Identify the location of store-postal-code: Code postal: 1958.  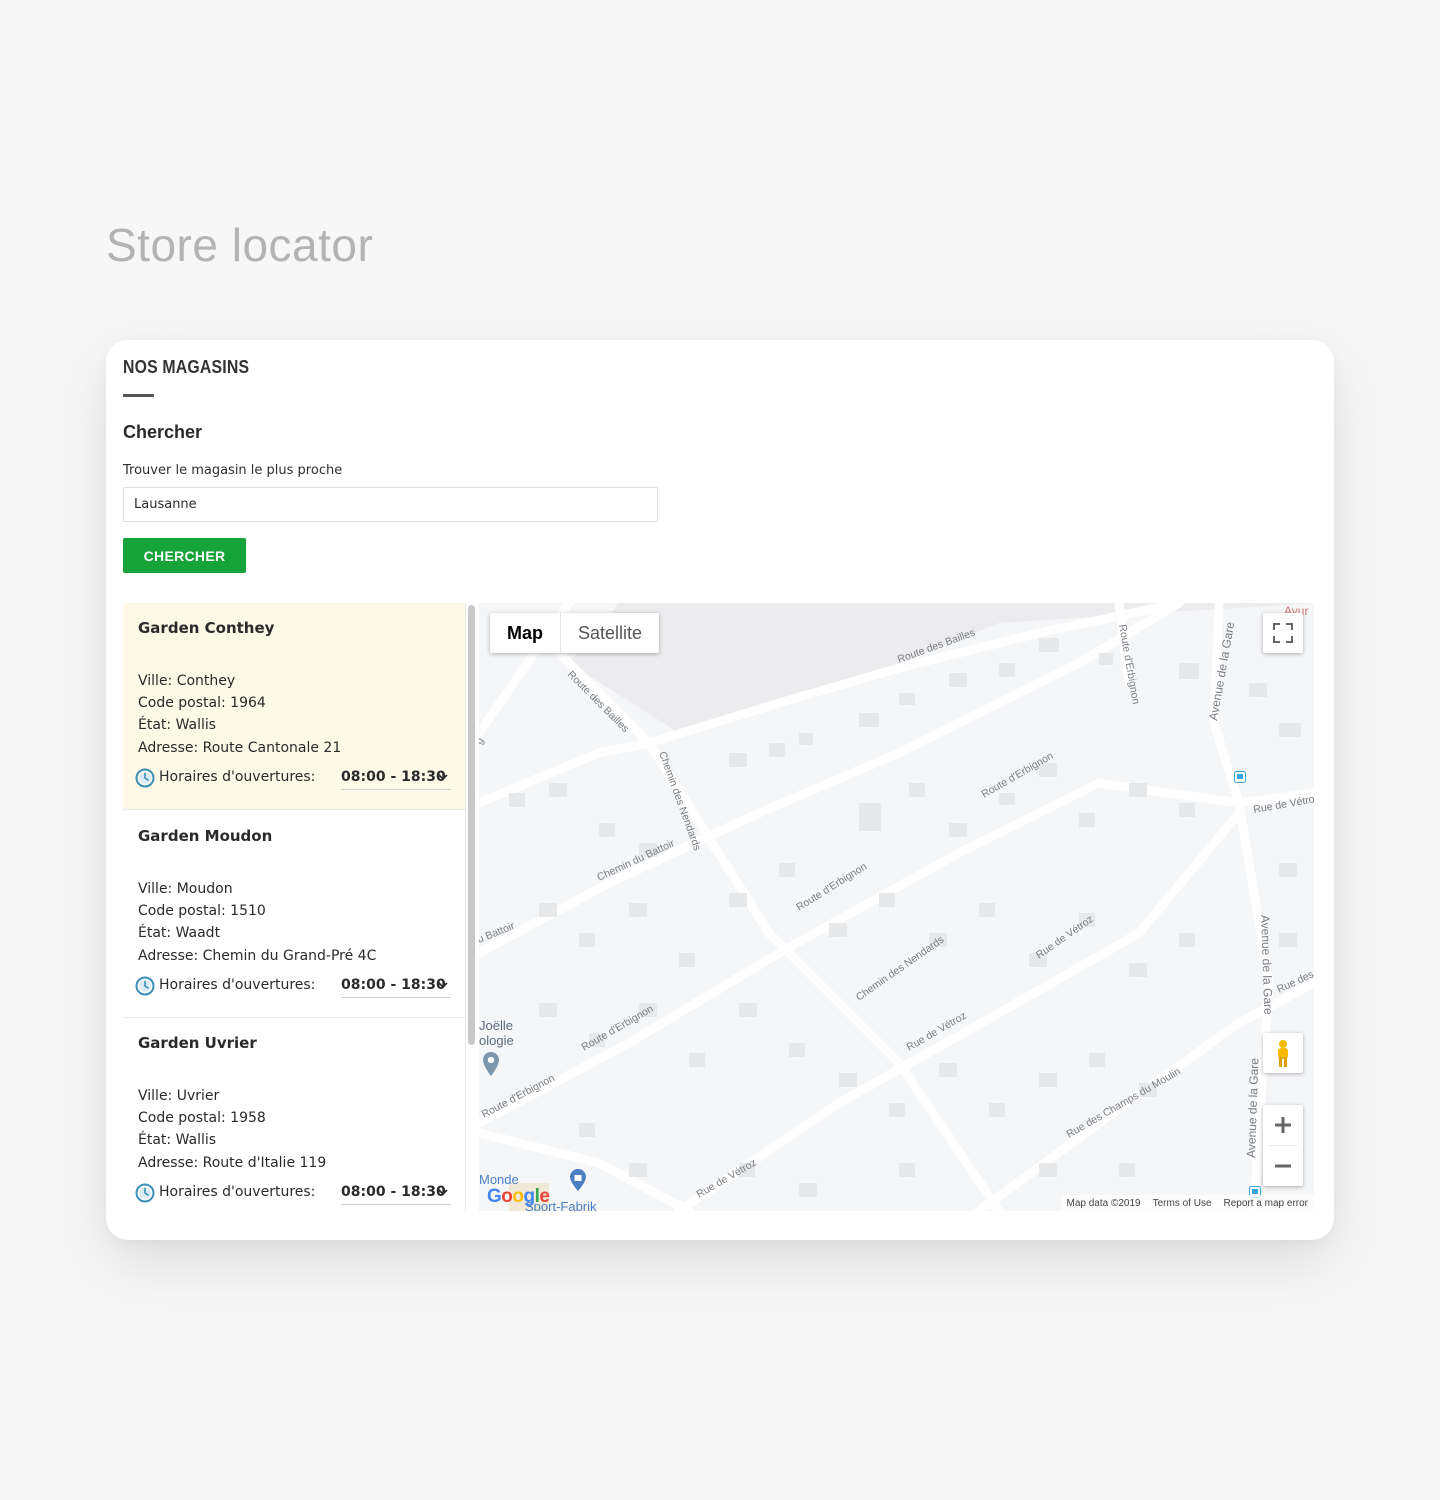
(202, 1118).